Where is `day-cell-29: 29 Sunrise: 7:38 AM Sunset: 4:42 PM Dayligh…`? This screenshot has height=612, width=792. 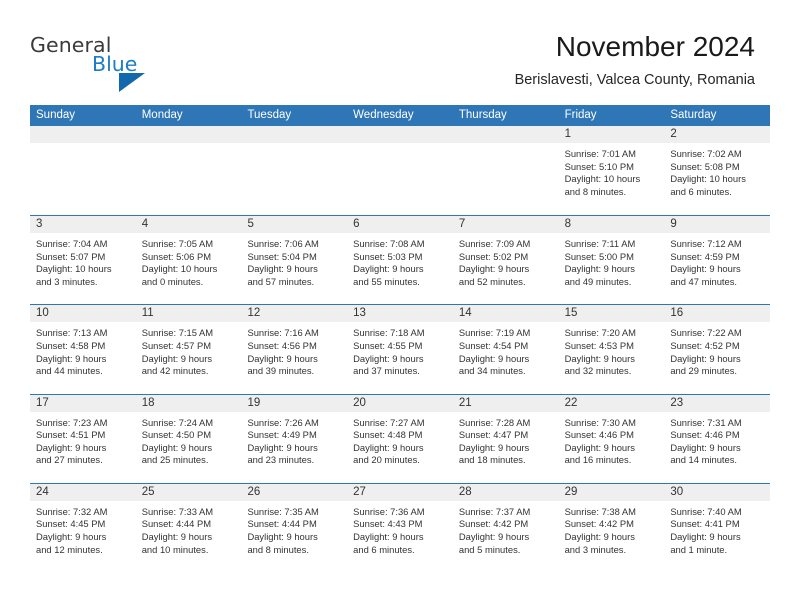 day-cell-29: 29 Sunrise: 7:38 AM Sunset: 4:42 PM Dayligh… is located at coordinates (611, 527).